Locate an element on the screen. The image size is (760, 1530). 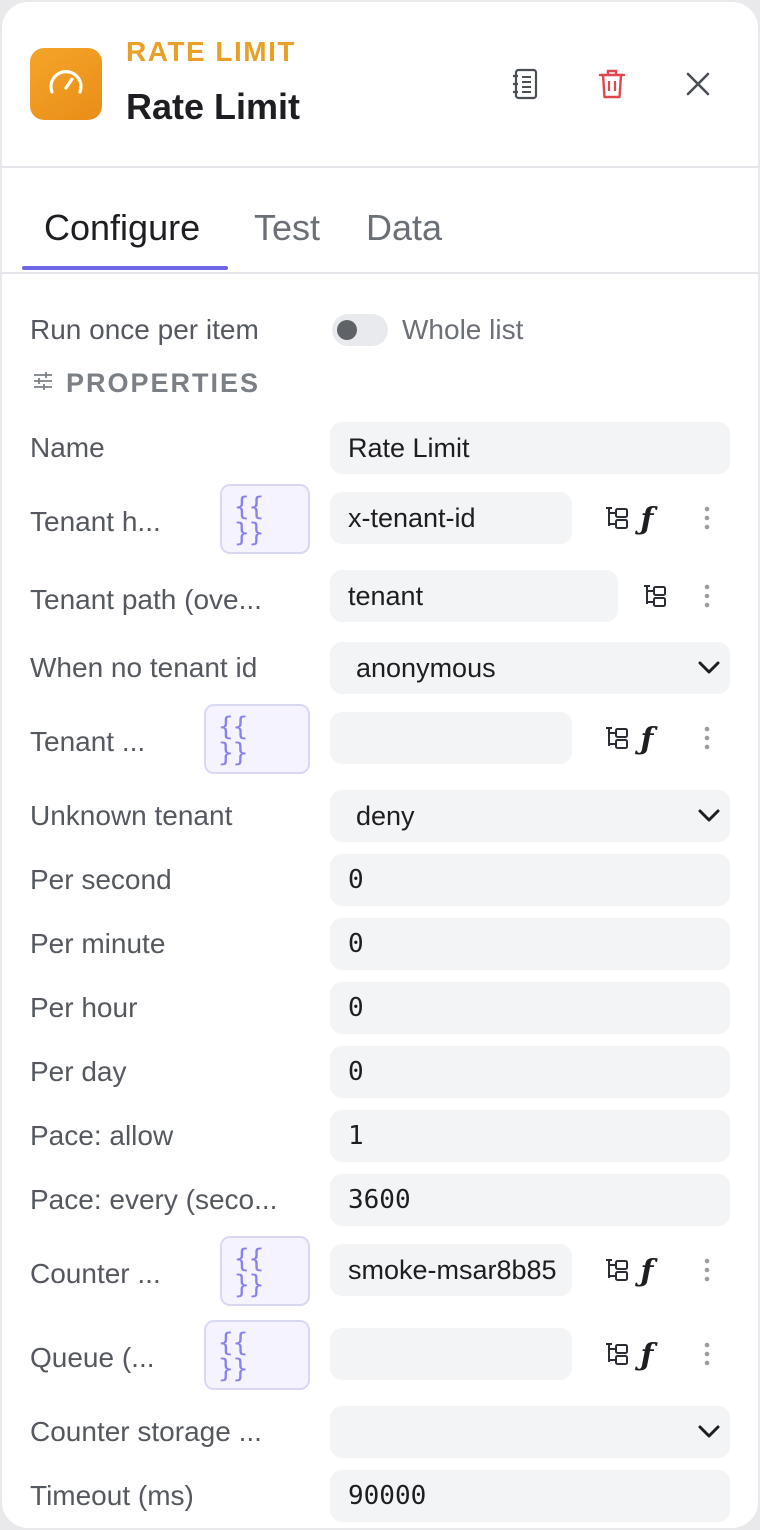
tenant-other-function-button: ƒ is located at coordinates (647, 740).